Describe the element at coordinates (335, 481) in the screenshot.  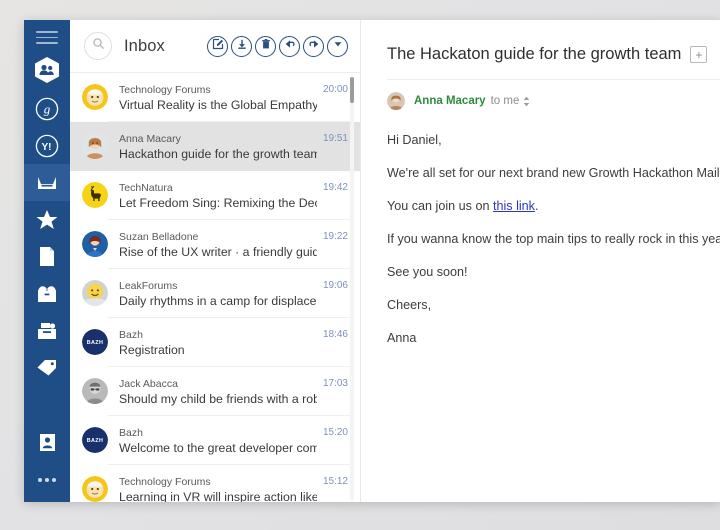
I see `message-time: 15:12` at that location.